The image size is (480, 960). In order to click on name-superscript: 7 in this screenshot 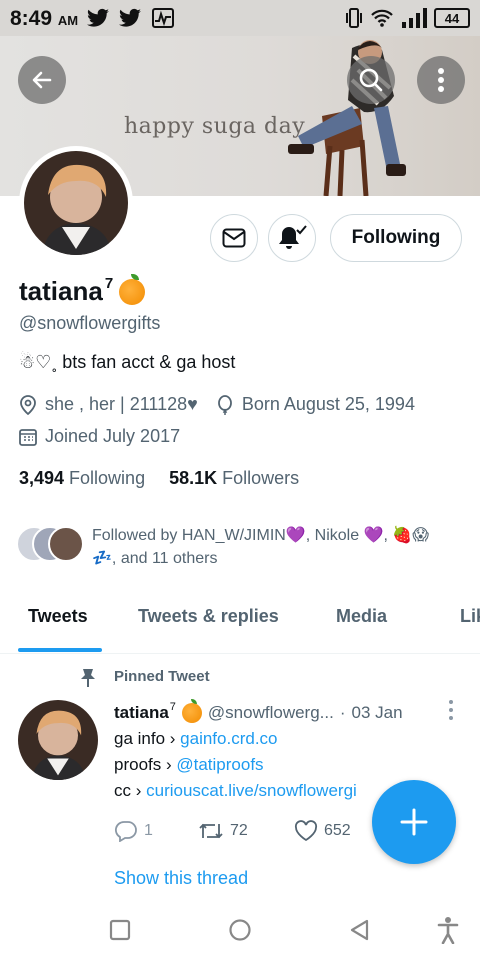, I will do `click(109, 283)`.